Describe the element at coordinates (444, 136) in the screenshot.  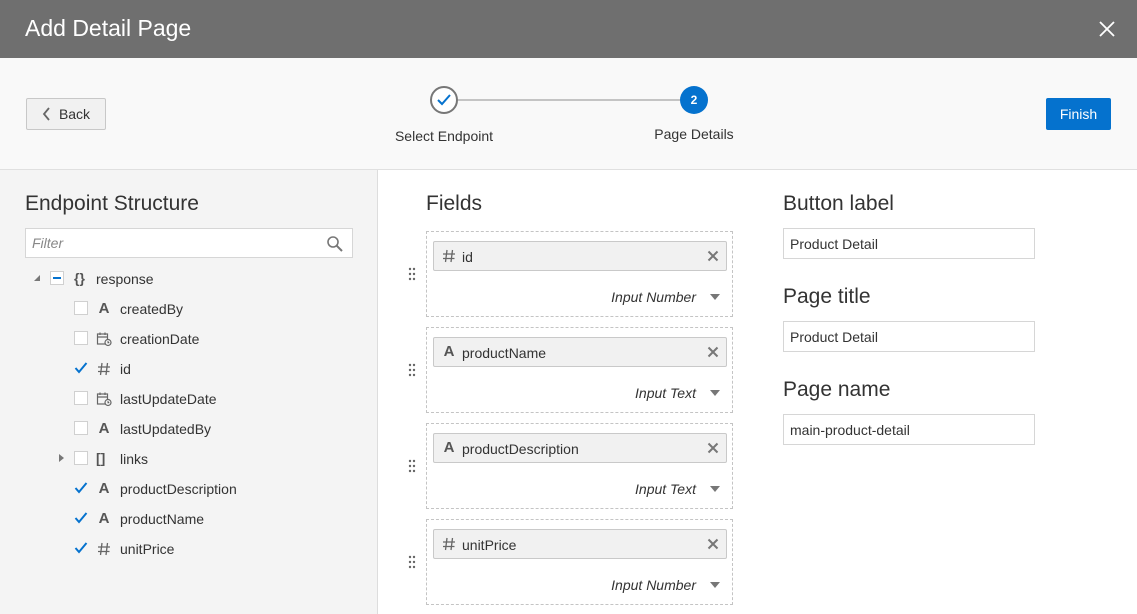
I see `step-select-endpoint-label: Select Endpoint` at that location.